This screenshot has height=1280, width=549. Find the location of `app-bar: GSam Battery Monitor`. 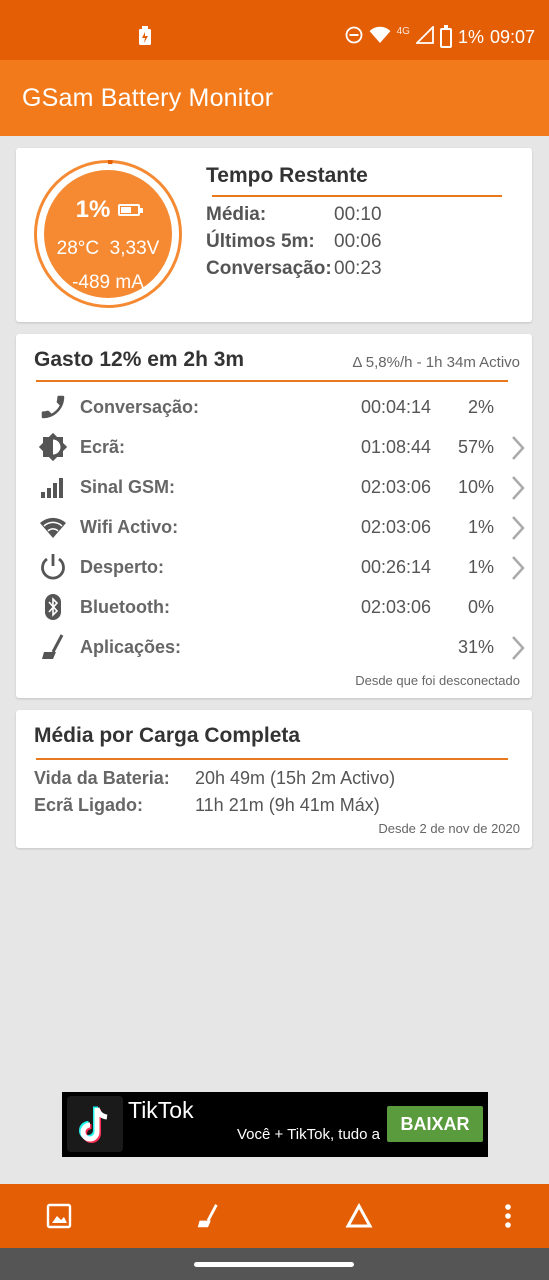

app-bar: GSam Battery Monitor is located at coordinates (274, 98).